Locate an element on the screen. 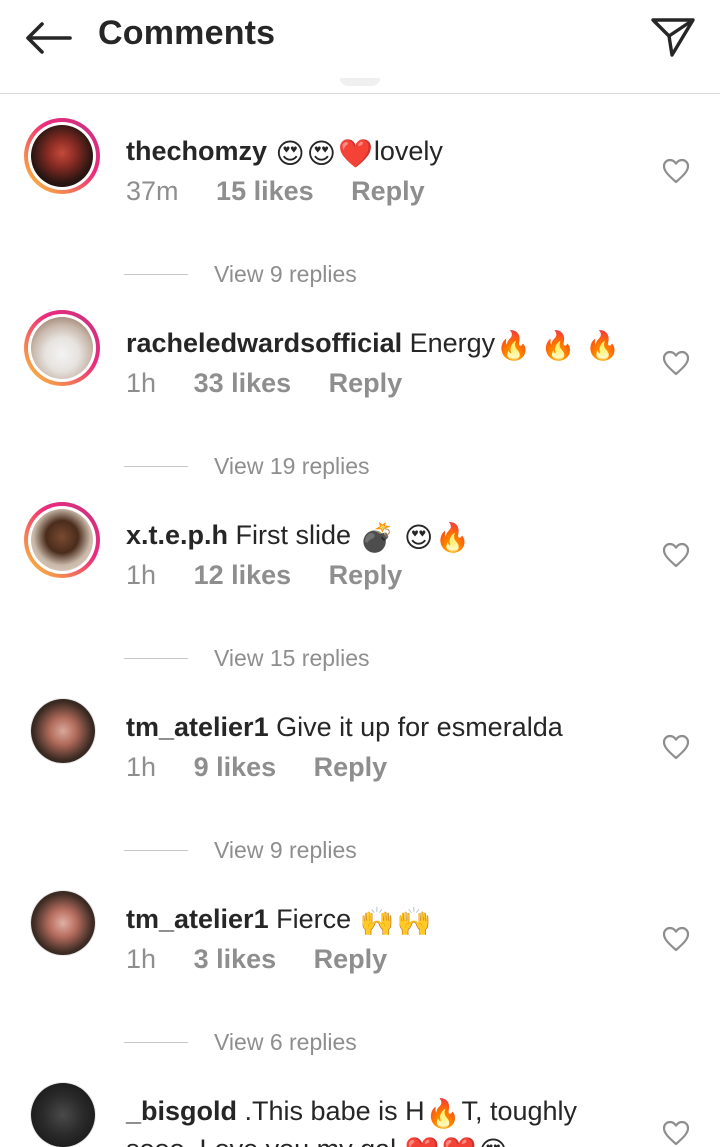 Image resolution: width=720 pixels, height=1147 pixels. emoji: 💣 is located at coordinates (377, 537).